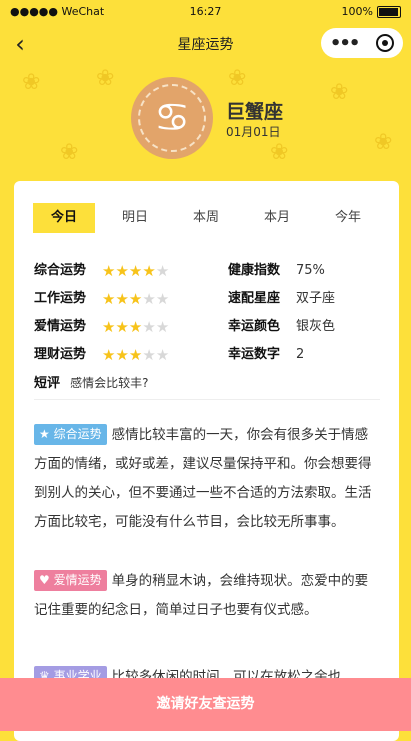  Describe the element at coordinates (362, 43) in the screenshot. I see `mini-program-capsule: •••` at that location.